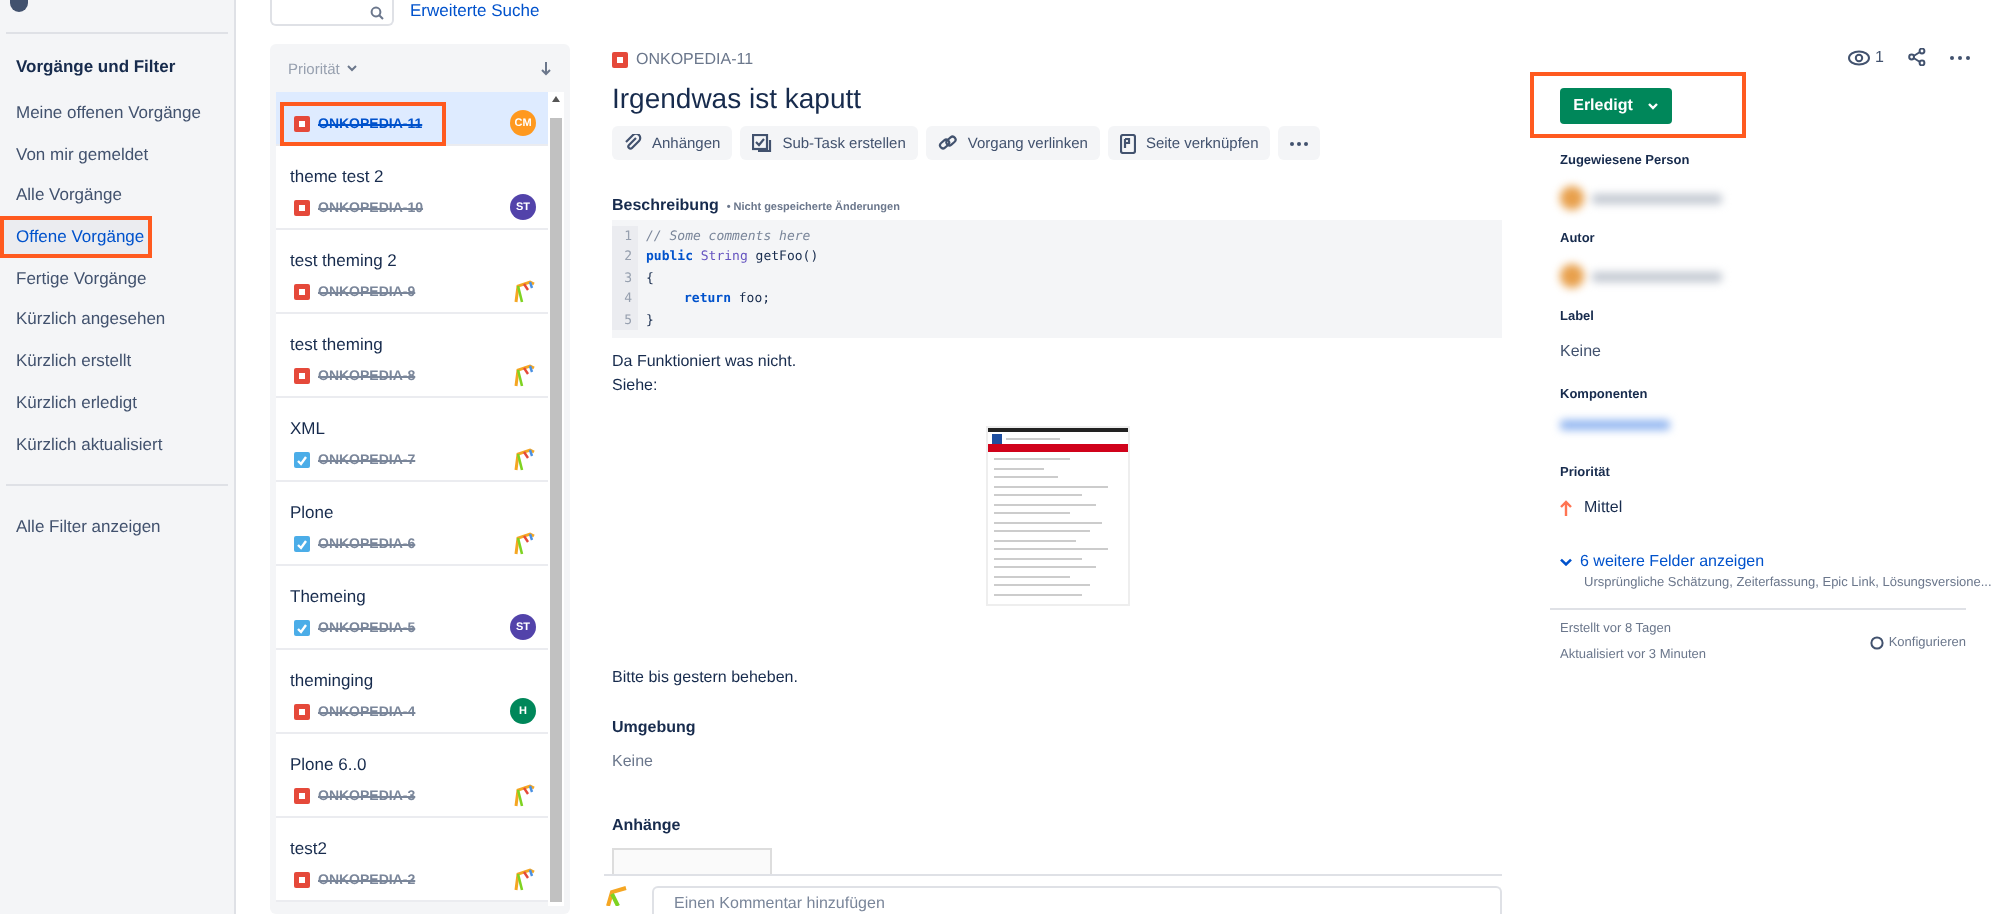 Image resolution: width=1996 pixels, height=914 pixels. What do you see at coordinates (109, 319) in the screenshot?
I see `sidebar-item: Kürzlich angesehen` at bounding box center [109, 319].